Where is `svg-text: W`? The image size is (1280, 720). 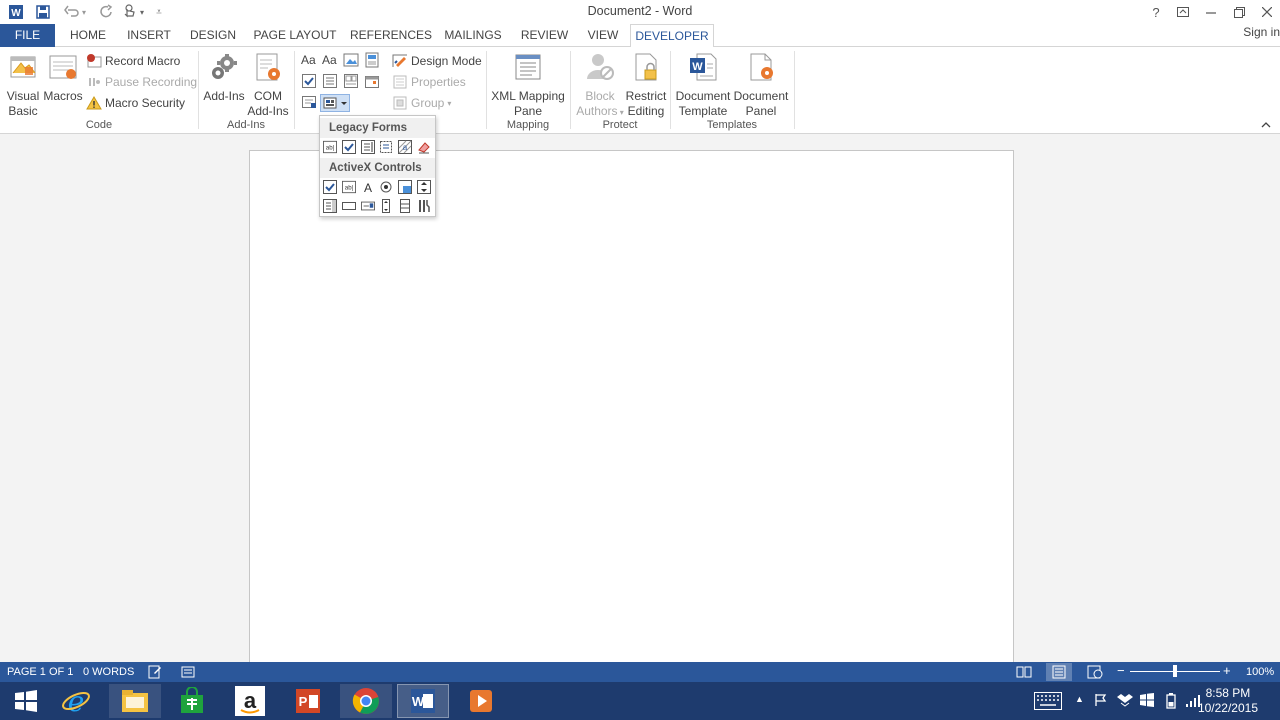
svg-text: W is located at coordinates (697, 67).